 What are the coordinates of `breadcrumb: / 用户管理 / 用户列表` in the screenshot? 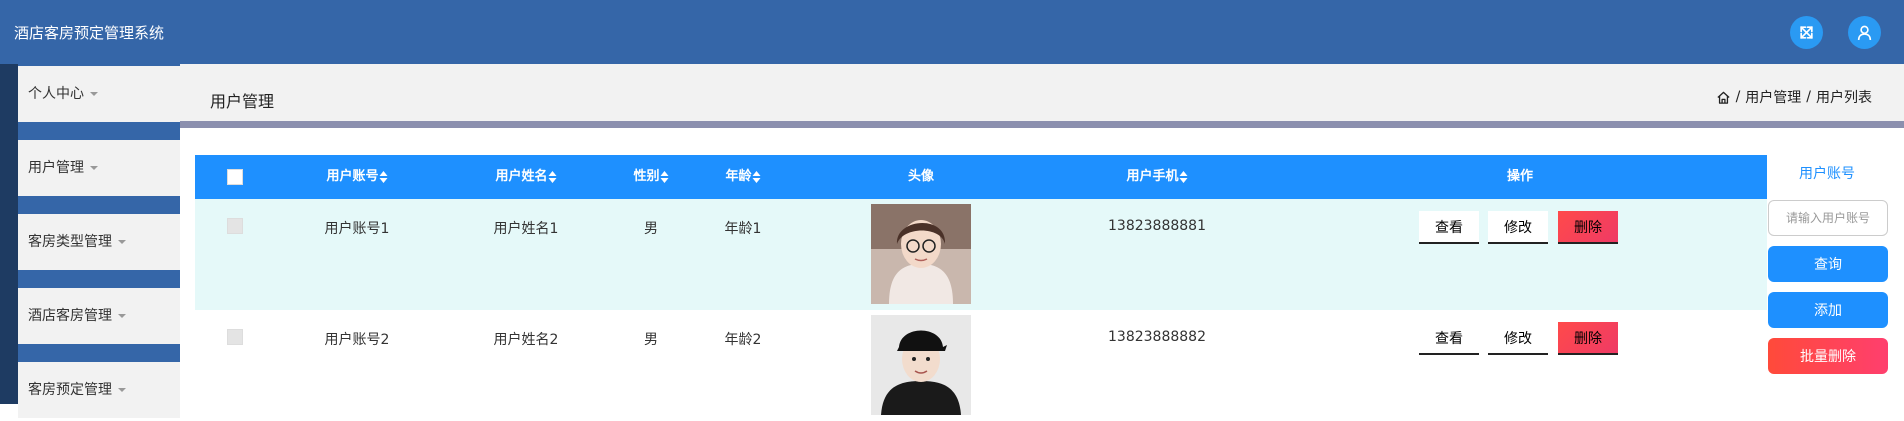 It's located at (1794, 97).